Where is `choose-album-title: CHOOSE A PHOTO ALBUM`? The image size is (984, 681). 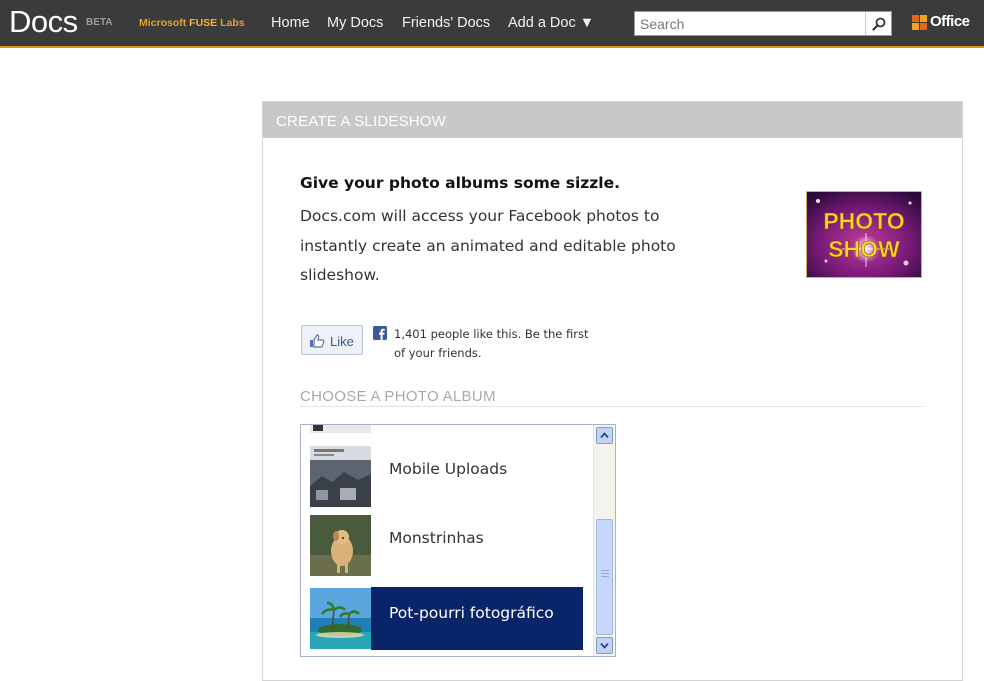
choose-album-title: CHOOSE A PHOTO ALBUM is located at coordinates (398, 396).